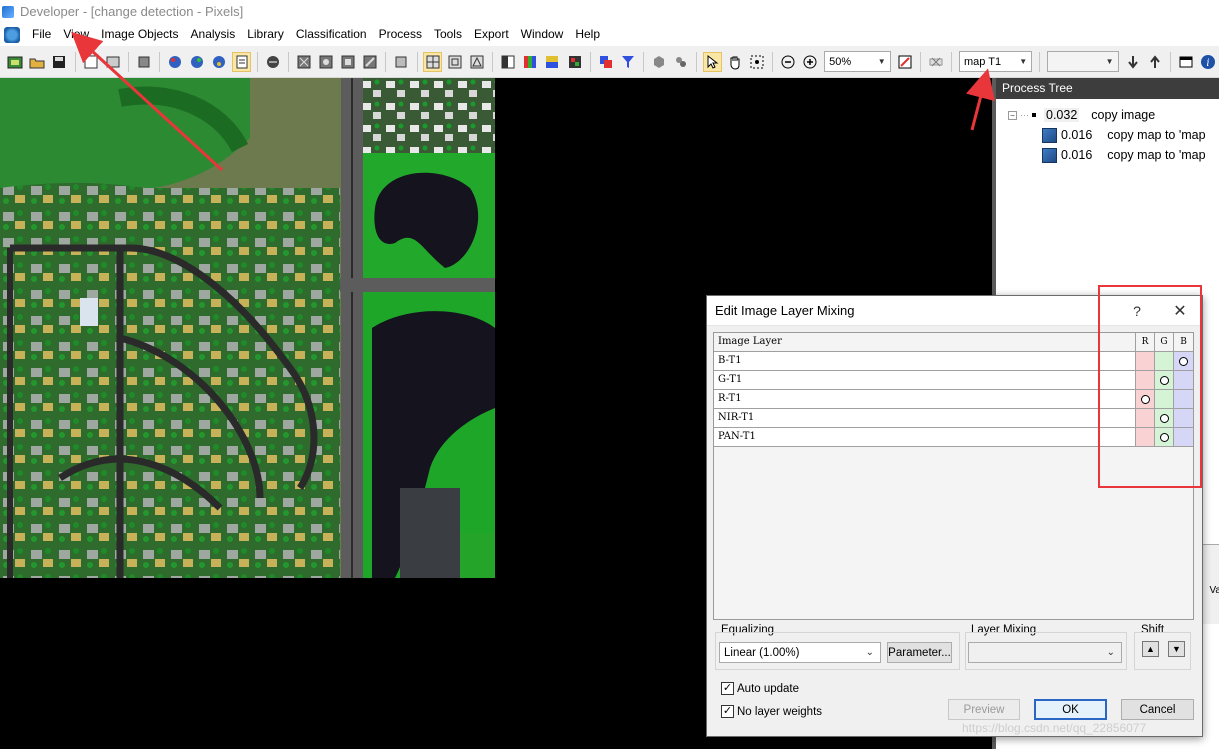 This screenshot has width=1219, height=749. Describe the element at coordinates (331, 34) in the screenshot. I see `menu-classification: Classification` at that location.